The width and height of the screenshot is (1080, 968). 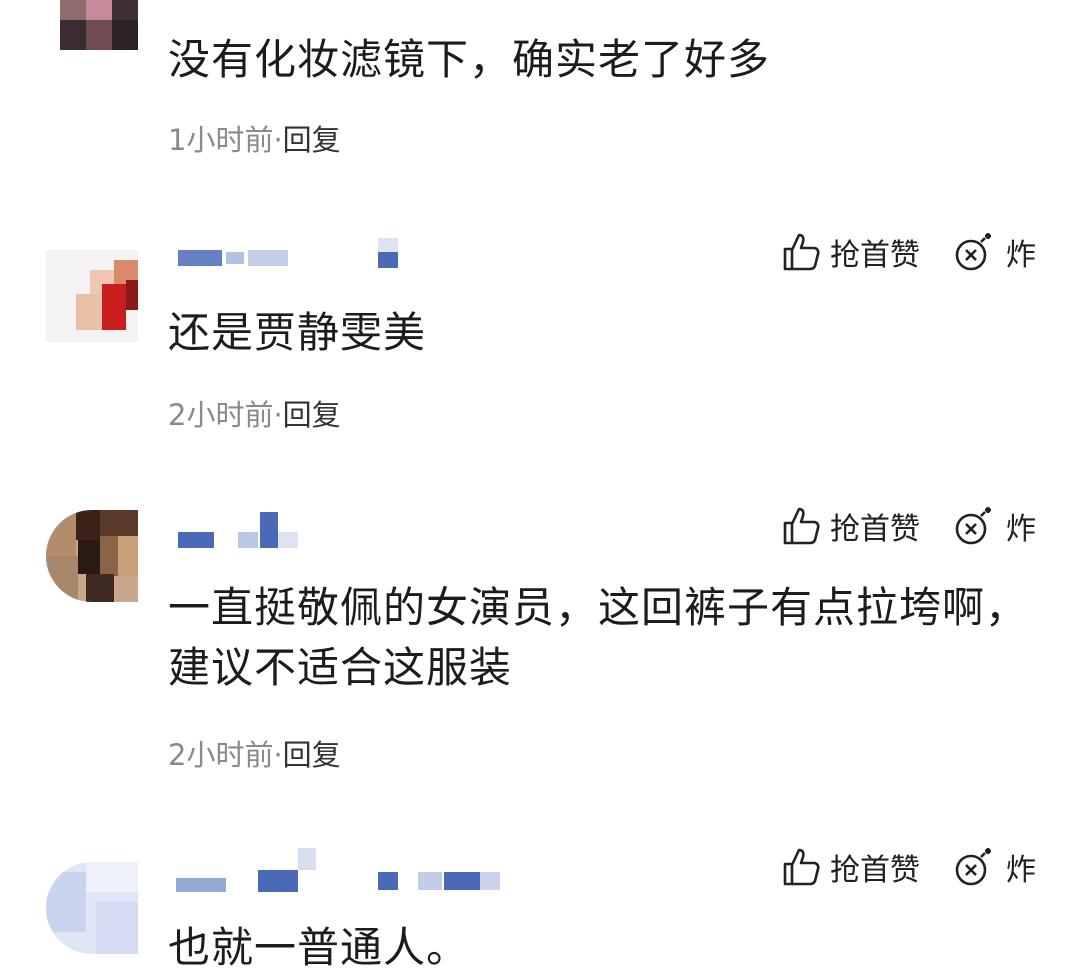 I want to click on comment-meta: 1小时前·回复, so click(x=254, y=138).